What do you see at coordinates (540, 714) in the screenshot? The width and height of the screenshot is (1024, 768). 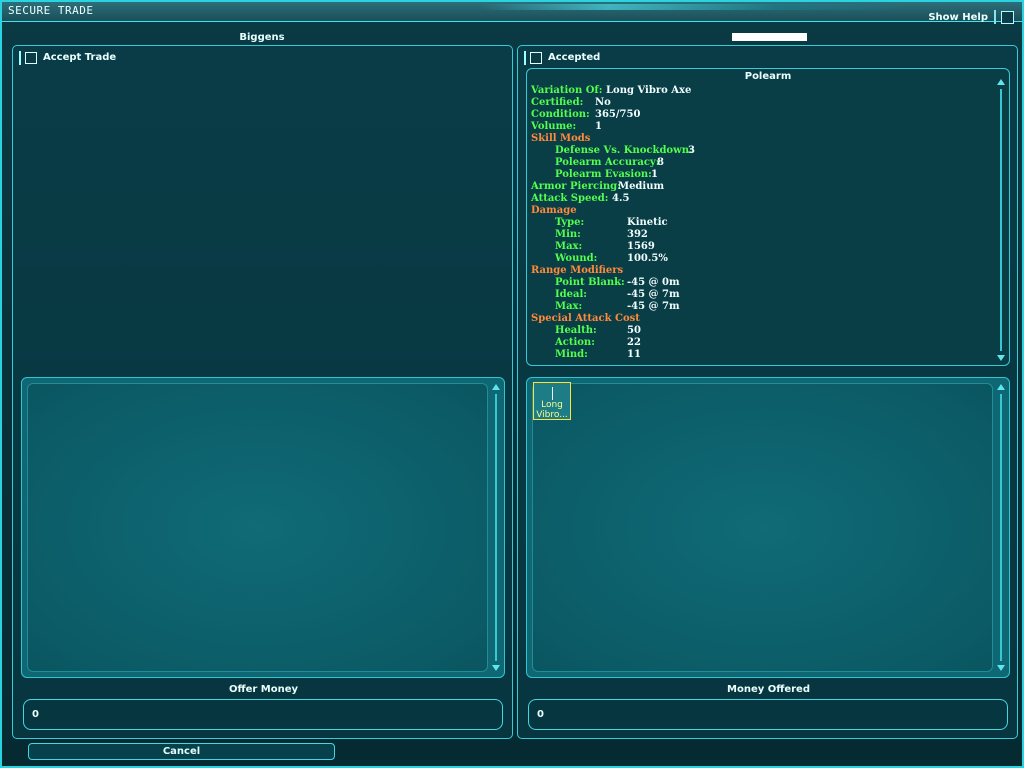 I see `money-offered-value: 0` at bounding box center [540, 714].